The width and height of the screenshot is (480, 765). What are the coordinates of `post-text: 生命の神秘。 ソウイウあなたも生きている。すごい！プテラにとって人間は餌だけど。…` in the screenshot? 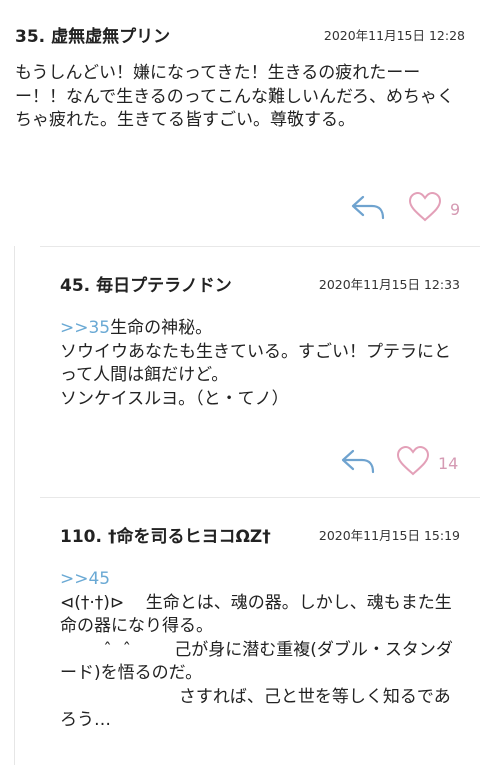 It's located at (255, 363).